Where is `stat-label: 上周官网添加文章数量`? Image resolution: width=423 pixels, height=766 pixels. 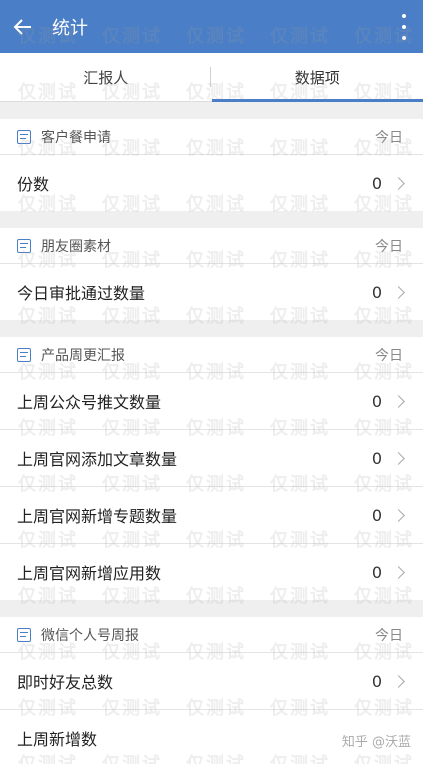 stat-label: 上周官网添加文章数量 is located at coordinates (194, 458).